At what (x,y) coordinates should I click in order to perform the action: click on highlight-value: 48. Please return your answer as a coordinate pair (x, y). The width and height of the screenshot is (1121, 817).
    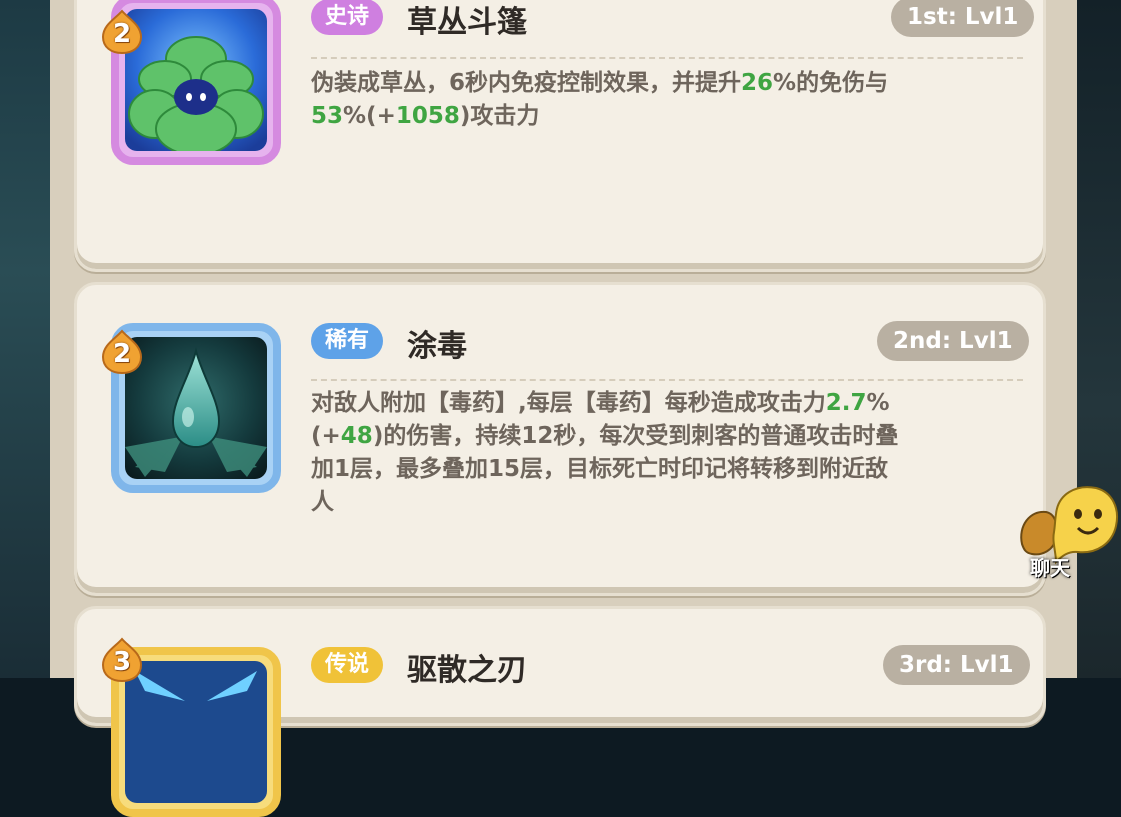
    Looking at the image, I should click on (356, 436).